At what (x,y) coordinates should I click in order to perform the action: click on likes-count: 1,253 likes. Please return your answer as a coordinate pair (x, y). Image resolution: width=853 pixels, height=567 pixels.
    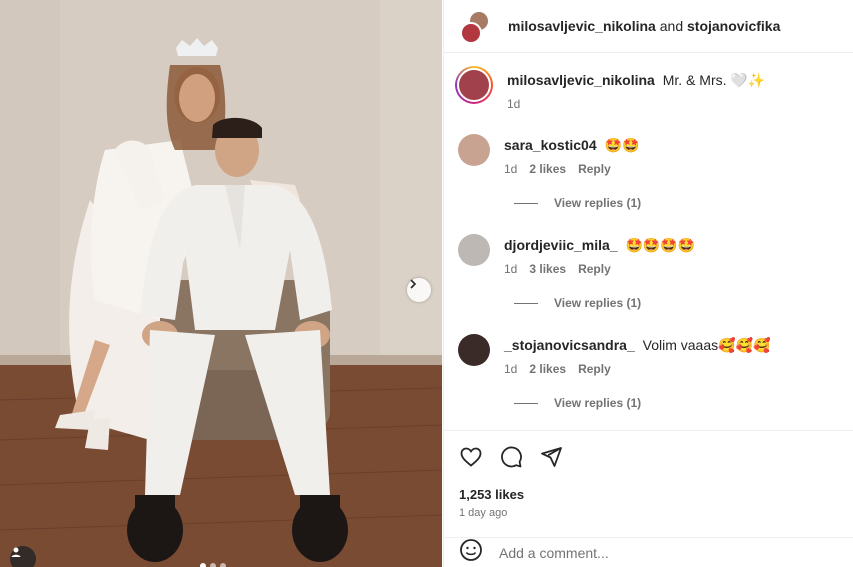
    Looking at the image, I should click on (491, 494).